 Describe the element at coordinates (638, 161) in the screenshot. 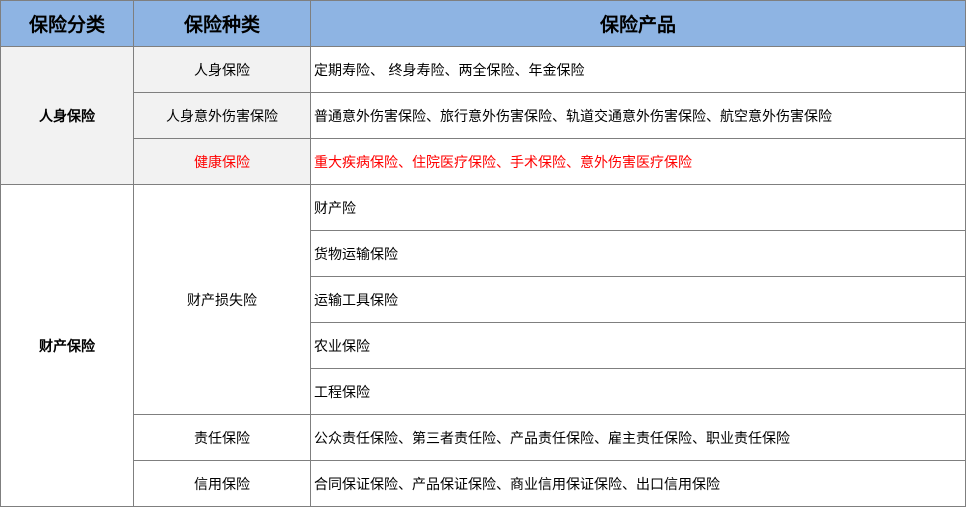

I see `products-cell-highlight: 重大疾病保险、住院医疗保险、手术保险、意外伤害医疗保险` at that location.